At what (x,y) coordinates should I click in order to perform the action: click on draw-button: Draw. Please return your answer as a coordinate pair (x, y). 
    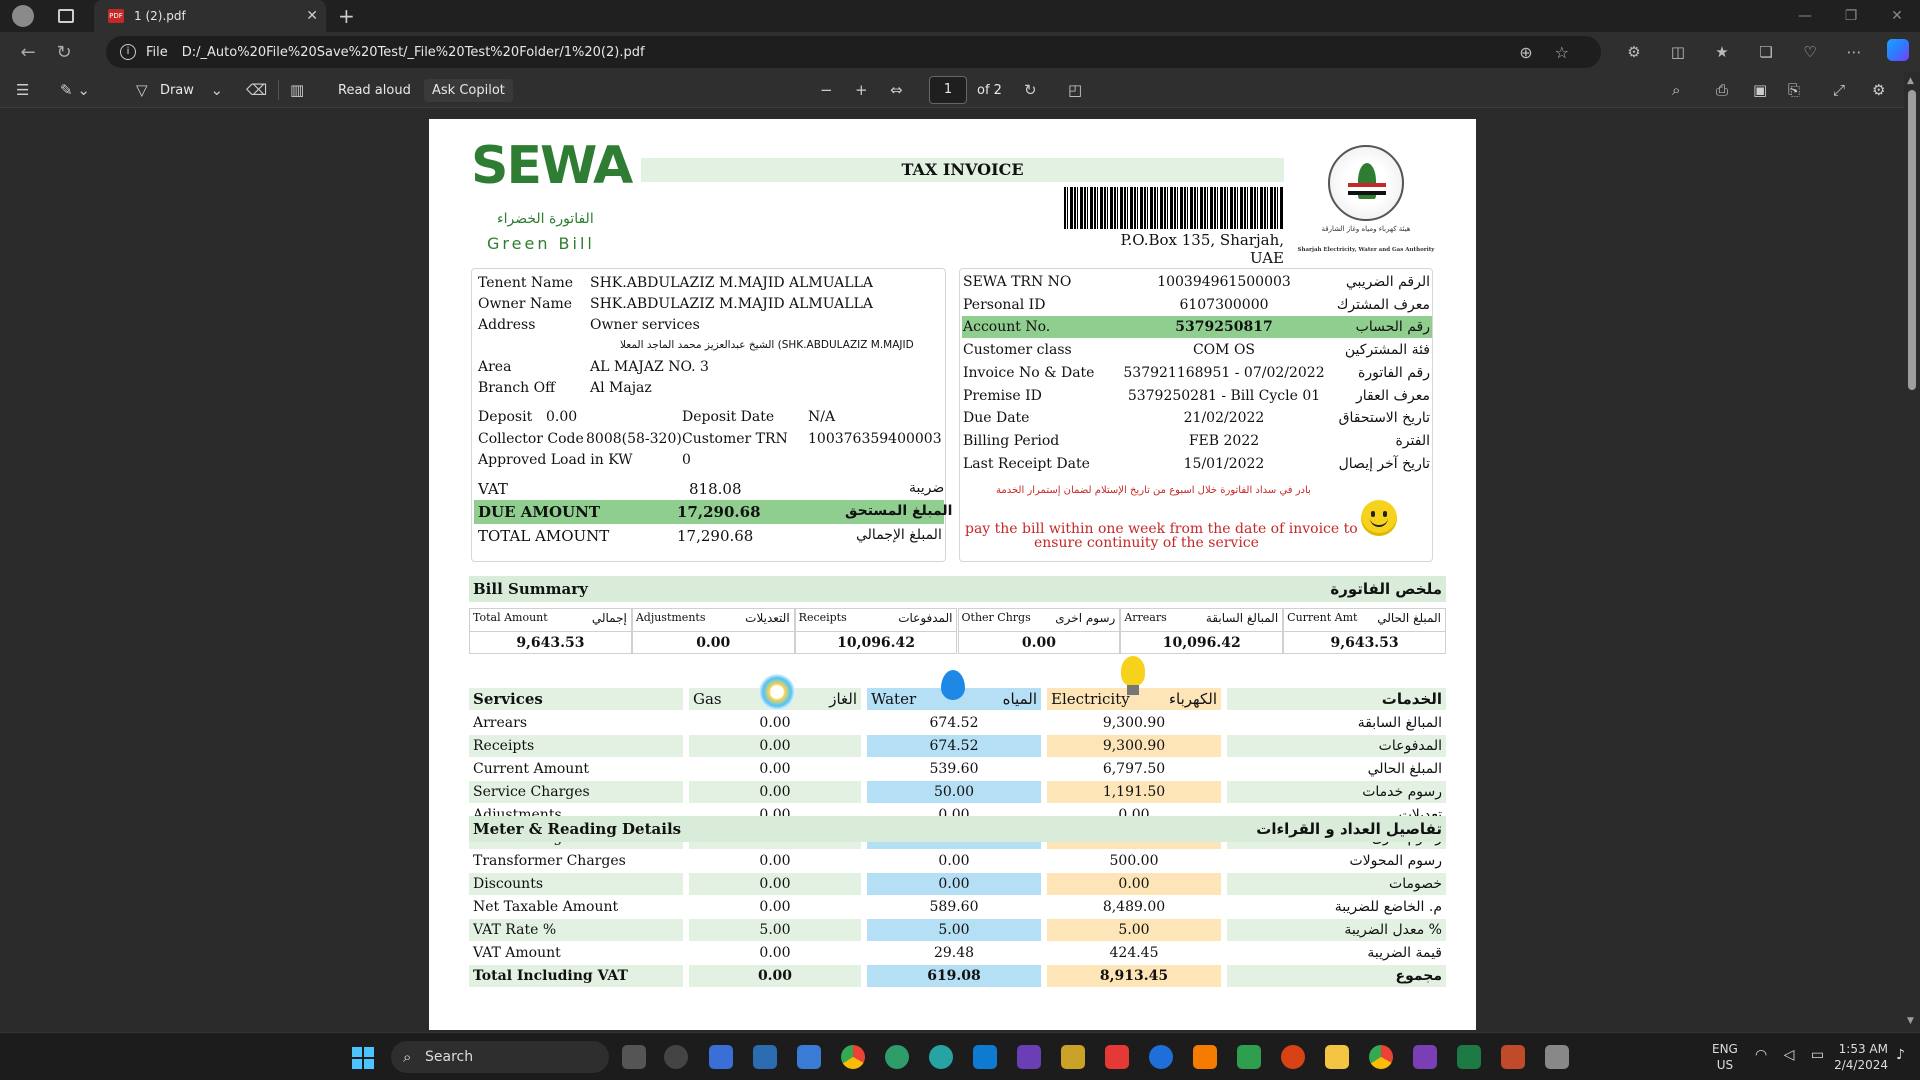
    Looking at the image, I should click on (177, 90).